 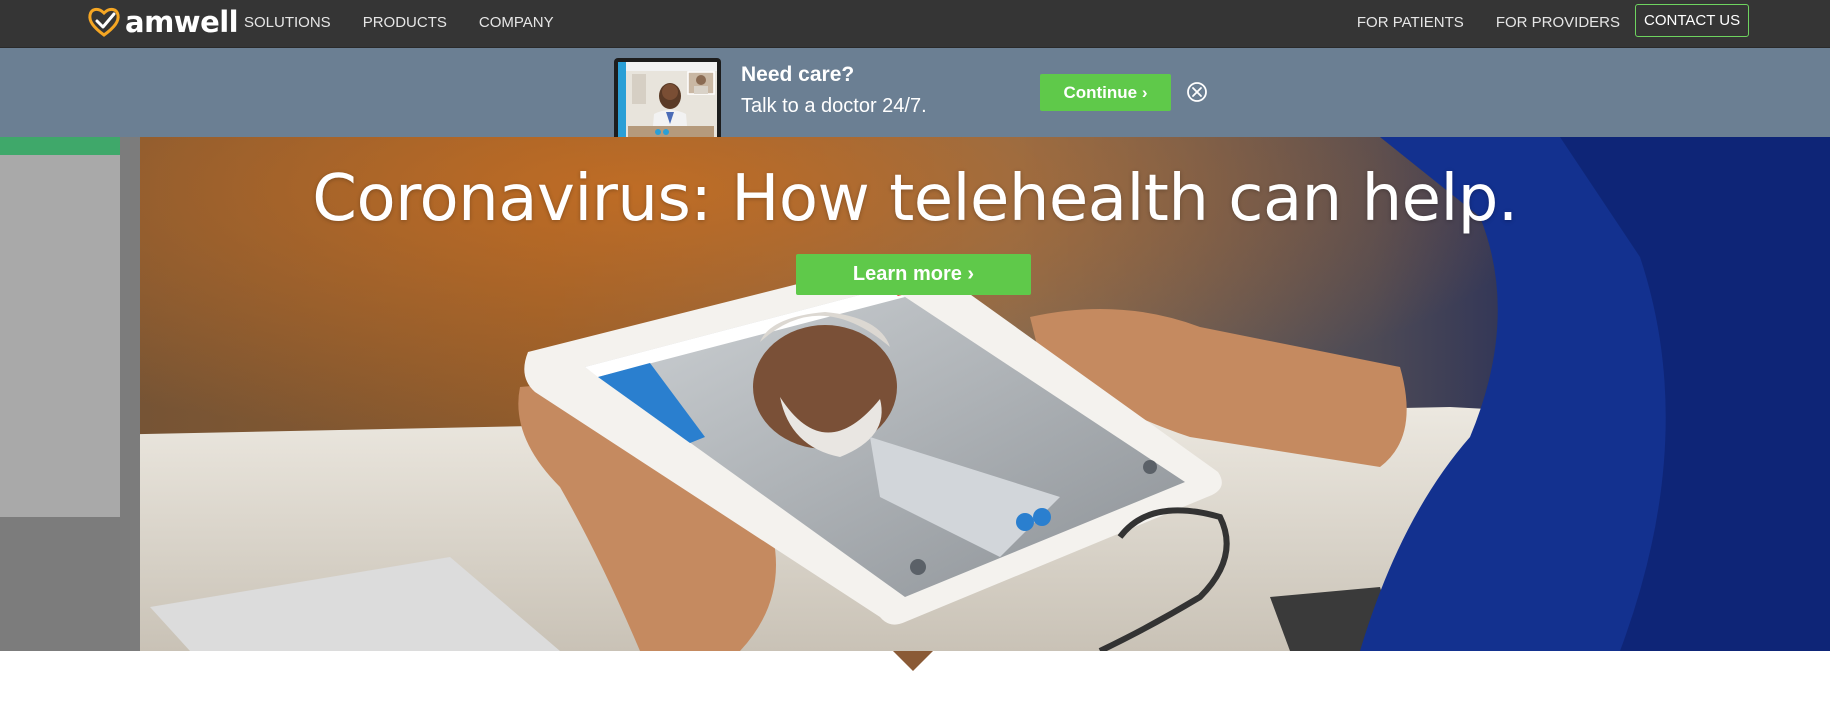 I want to click on hero-headline: Coronavirus: How telehealth can help., so click(x=915, y=199).